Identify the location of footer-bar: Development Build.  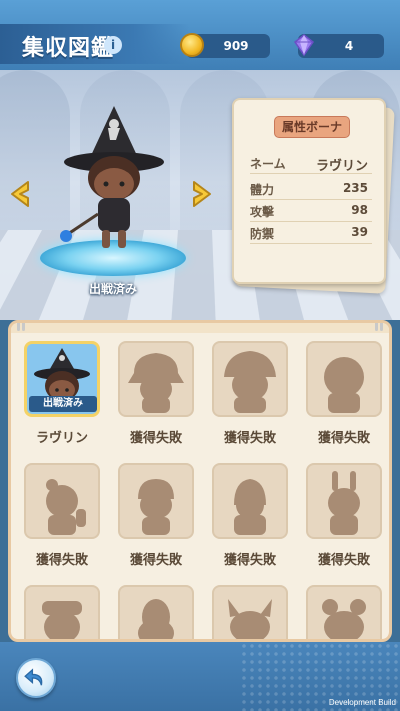
(200, 676).